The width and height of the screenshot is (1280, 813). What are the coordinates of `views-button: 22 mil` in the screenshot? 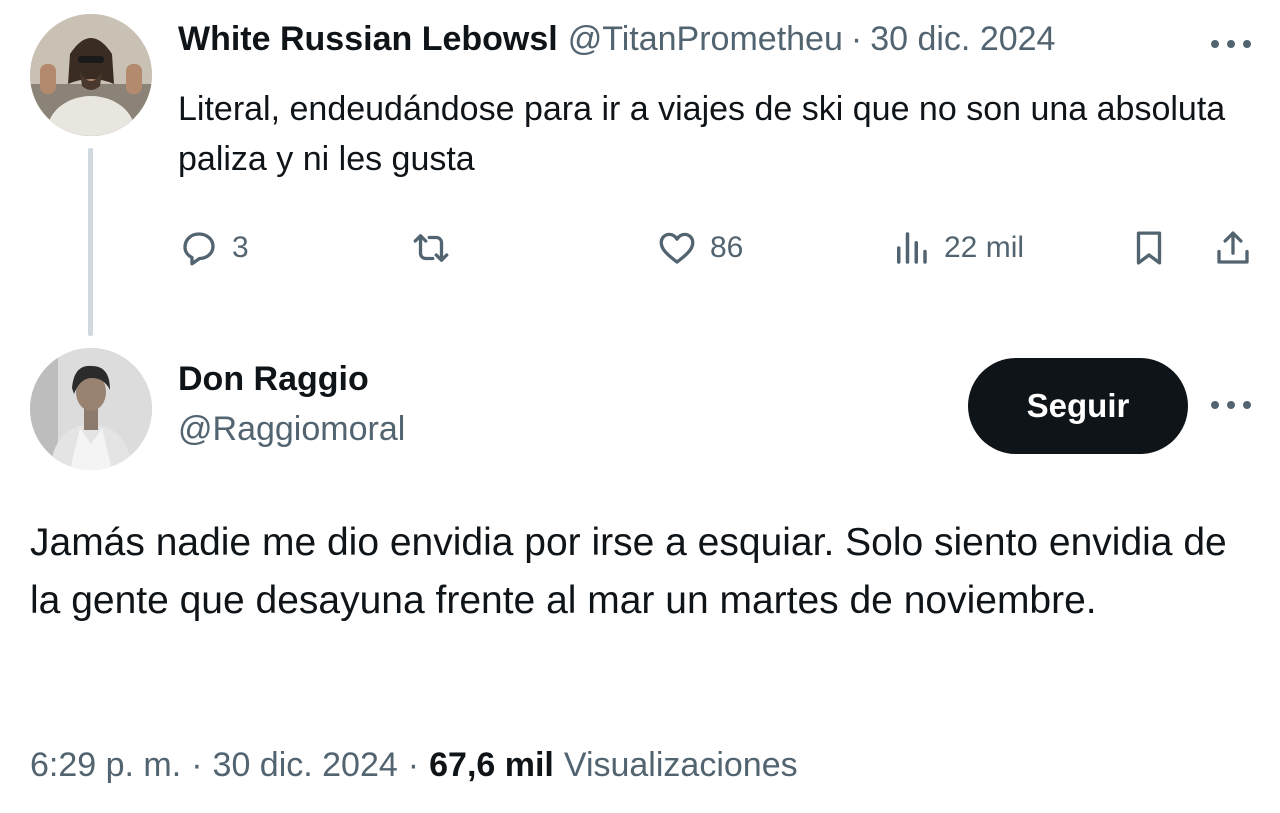 It's located at (957, 248).